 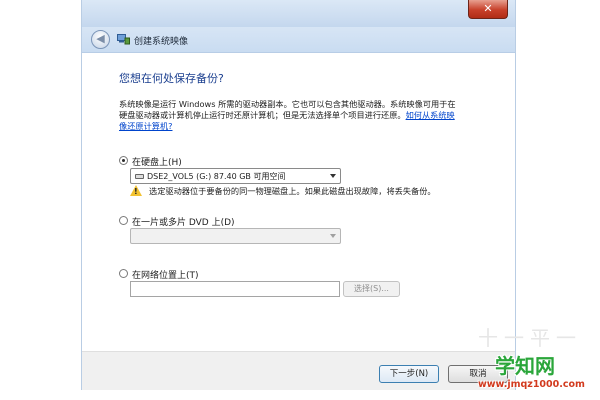 I want to click on system-image-icon, so click(x=123, y=39).